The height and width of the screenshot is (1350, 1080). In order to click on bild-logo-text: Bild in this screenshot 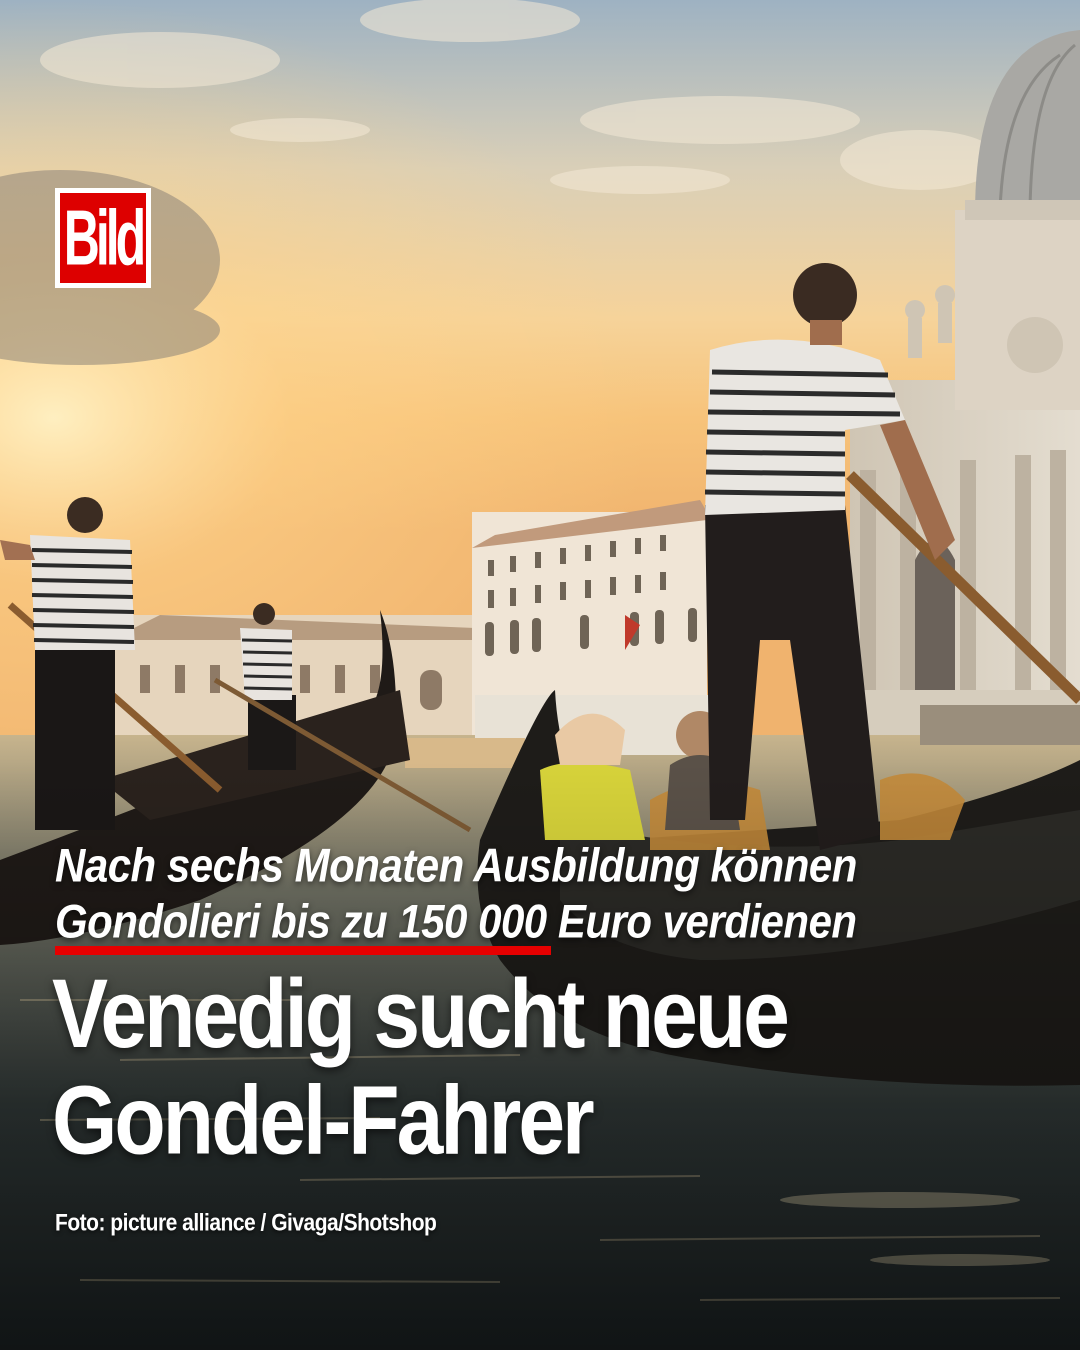, I will do `click(104, 238)`.